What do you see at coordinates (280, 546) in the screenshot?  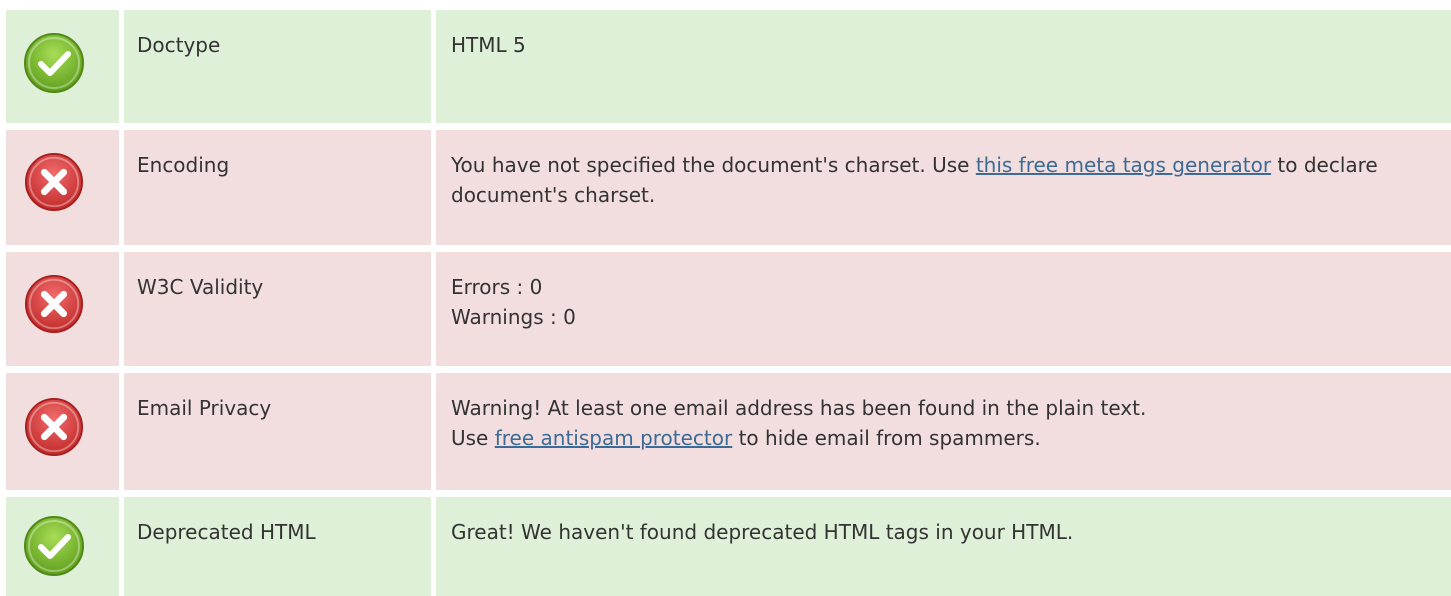 I see `check-label: Deprecated HTML` at bounding box center [280, 546].